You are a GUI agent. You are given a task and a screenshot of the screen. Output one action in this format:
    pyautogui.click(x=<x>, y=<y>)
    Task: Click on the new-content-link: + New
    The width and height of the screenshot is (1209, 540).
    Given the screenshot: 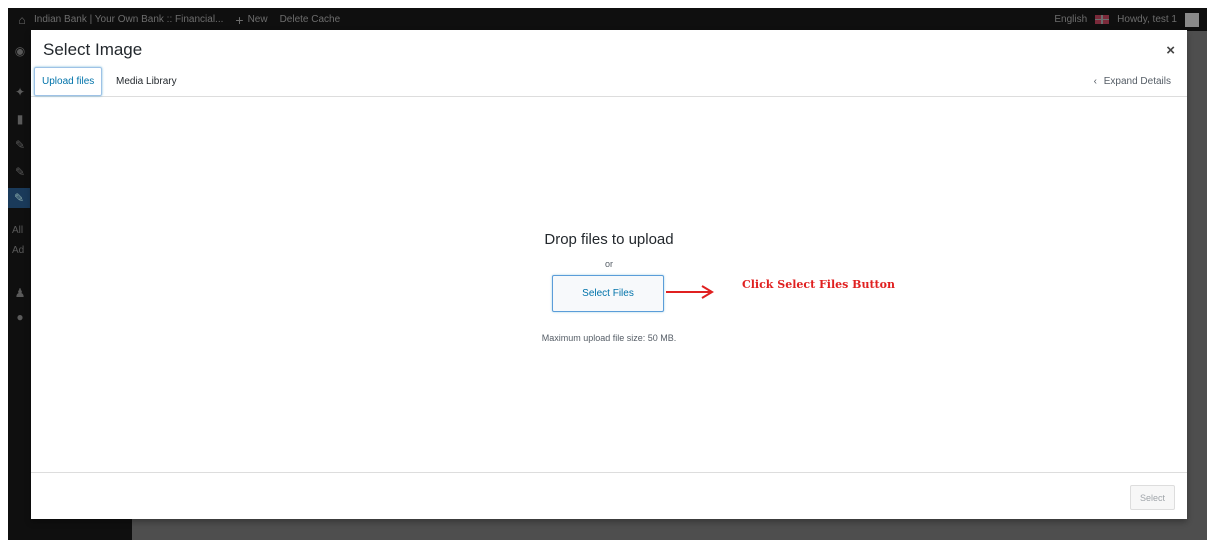 What is the action you would take?
    pyautogui.click(x=251, y=20)
    